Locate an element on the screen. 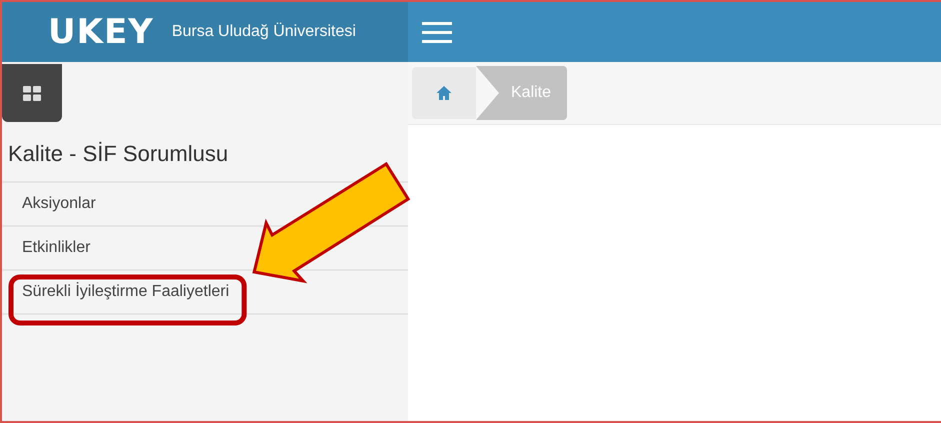  grid-button is located at coordinates (32, 93).